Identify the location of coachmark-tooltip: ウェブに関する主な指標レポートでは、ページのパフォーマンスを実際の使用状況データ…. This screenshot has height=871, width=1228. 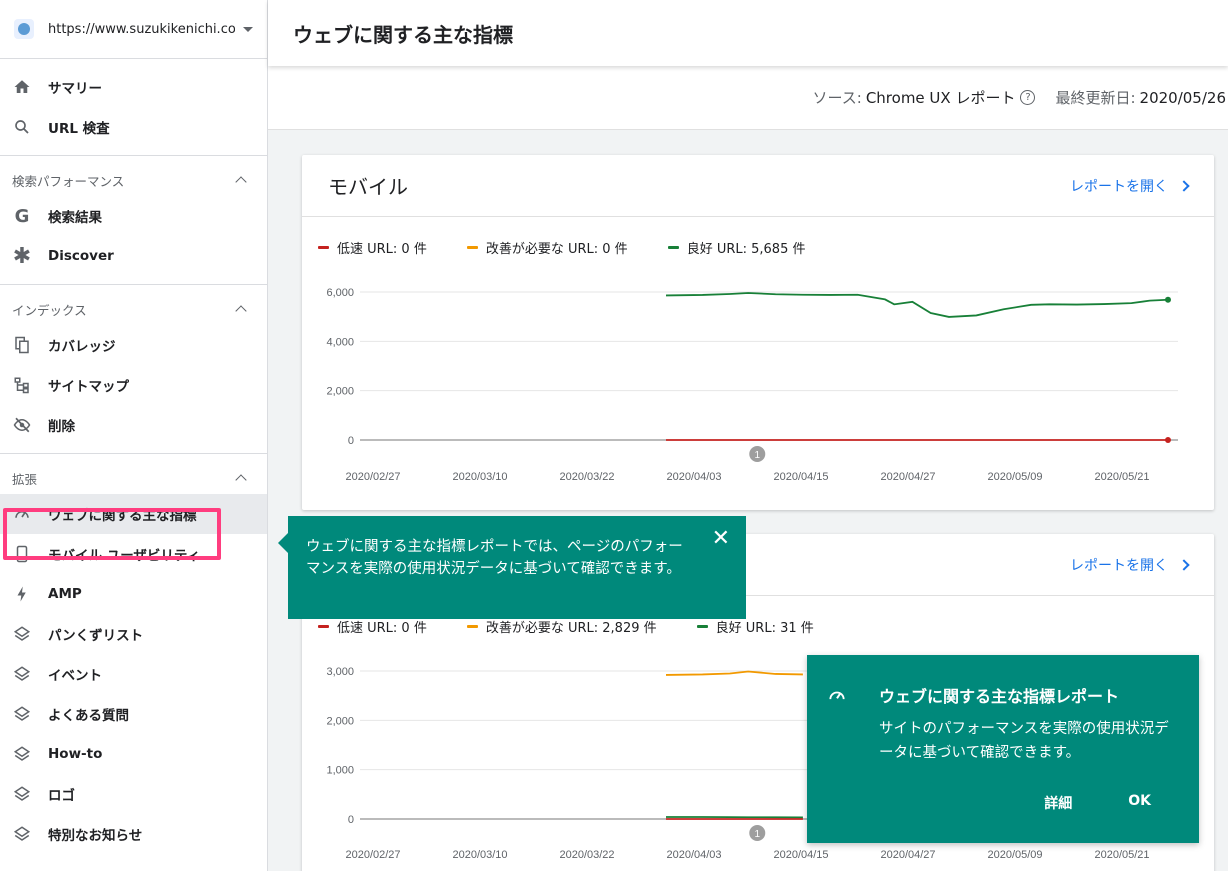
(512, 567).